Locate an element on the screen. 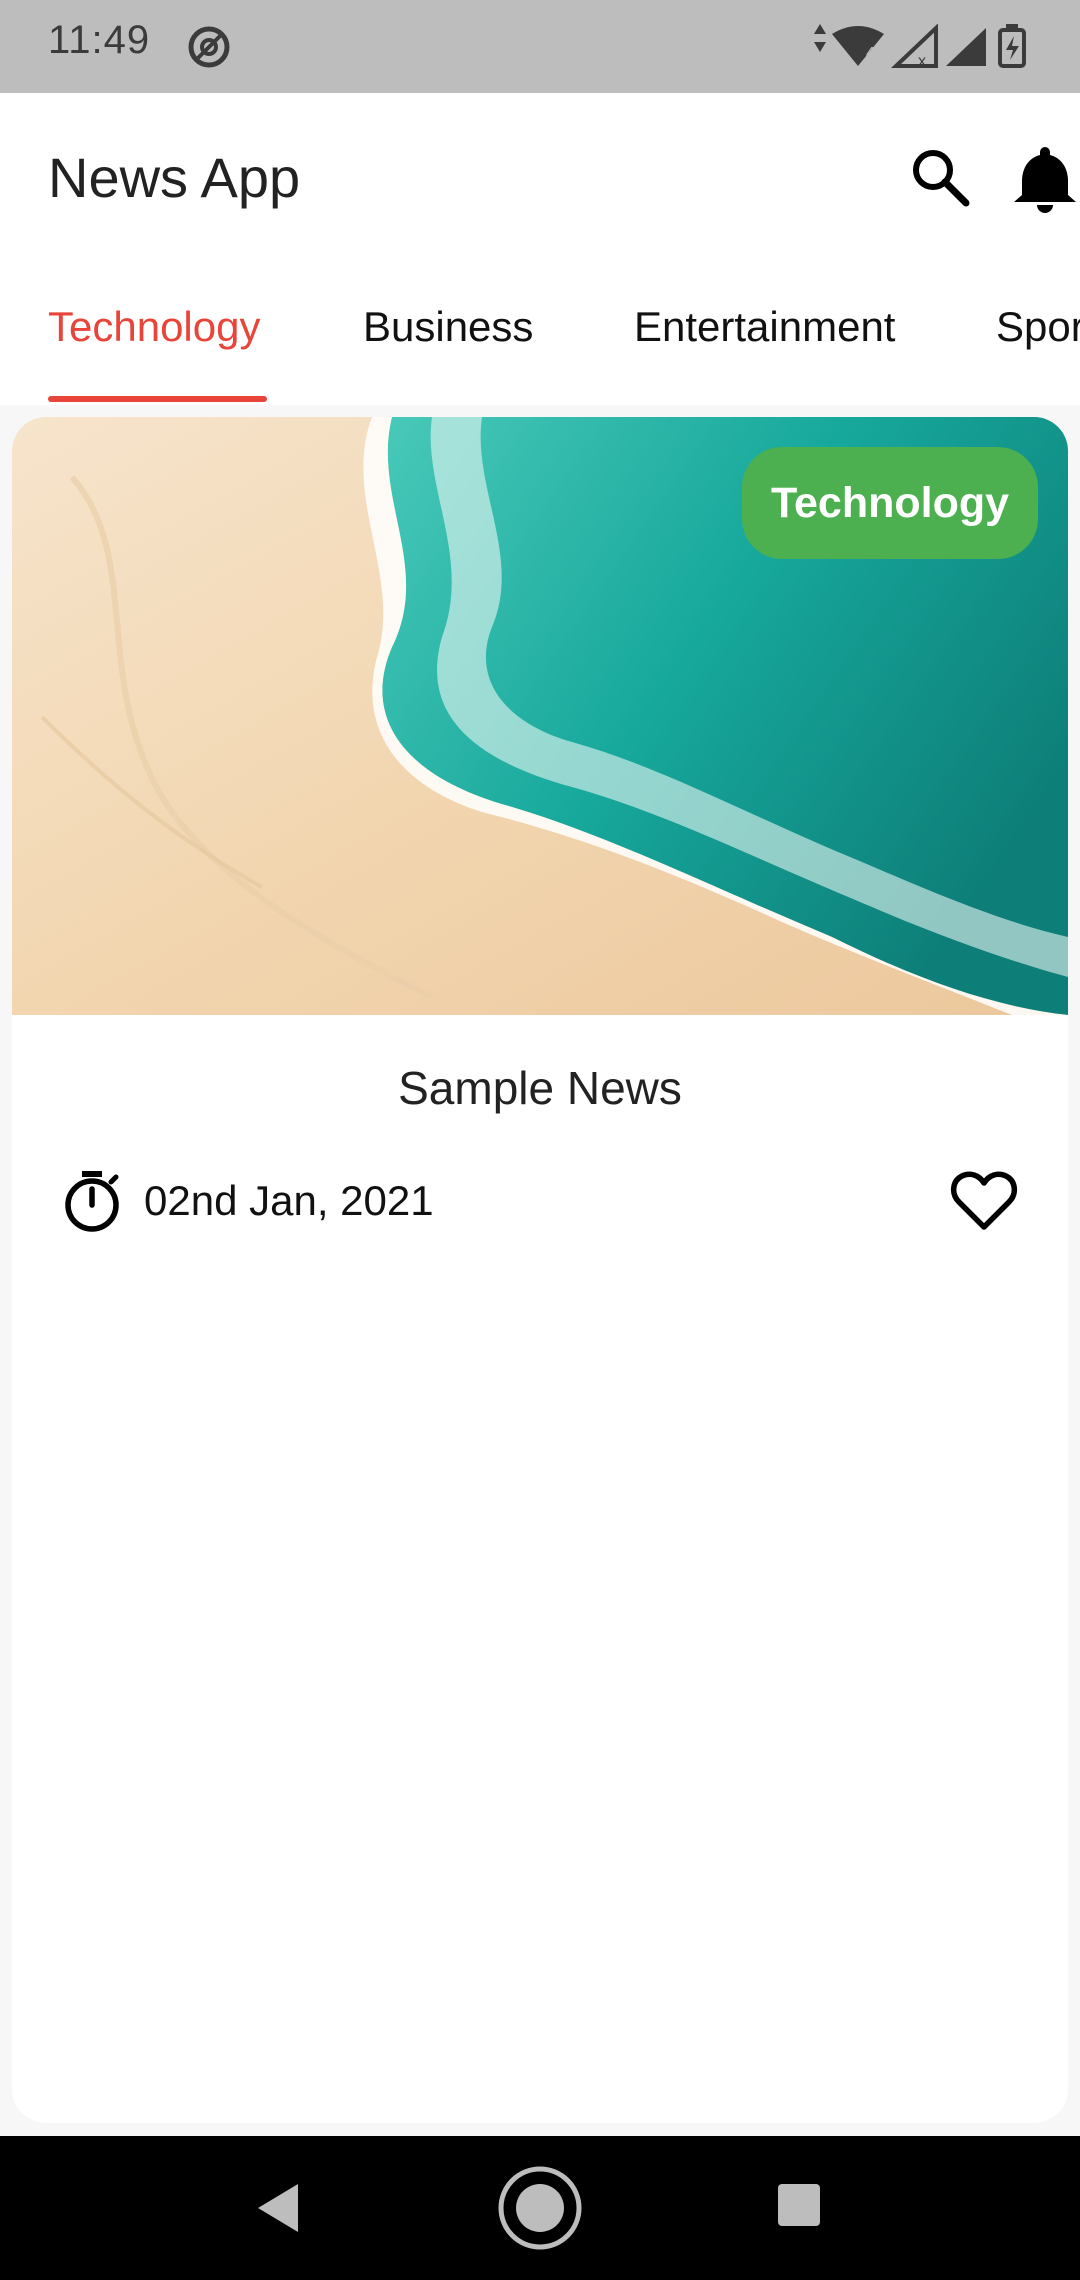 The height and width of the screenshot is (2280, 1080). signal-icon: x is located at coordinates (938, 47).